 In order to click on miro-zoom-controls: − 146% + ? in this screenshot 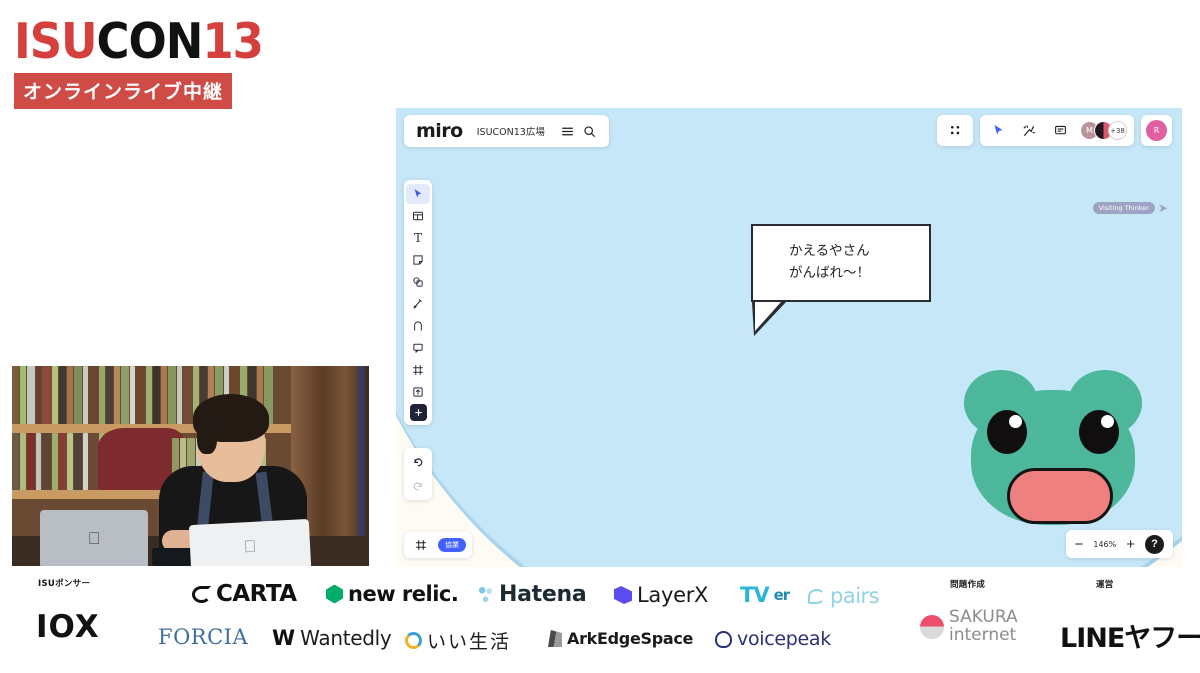, I will do `click(1119, 544)`.